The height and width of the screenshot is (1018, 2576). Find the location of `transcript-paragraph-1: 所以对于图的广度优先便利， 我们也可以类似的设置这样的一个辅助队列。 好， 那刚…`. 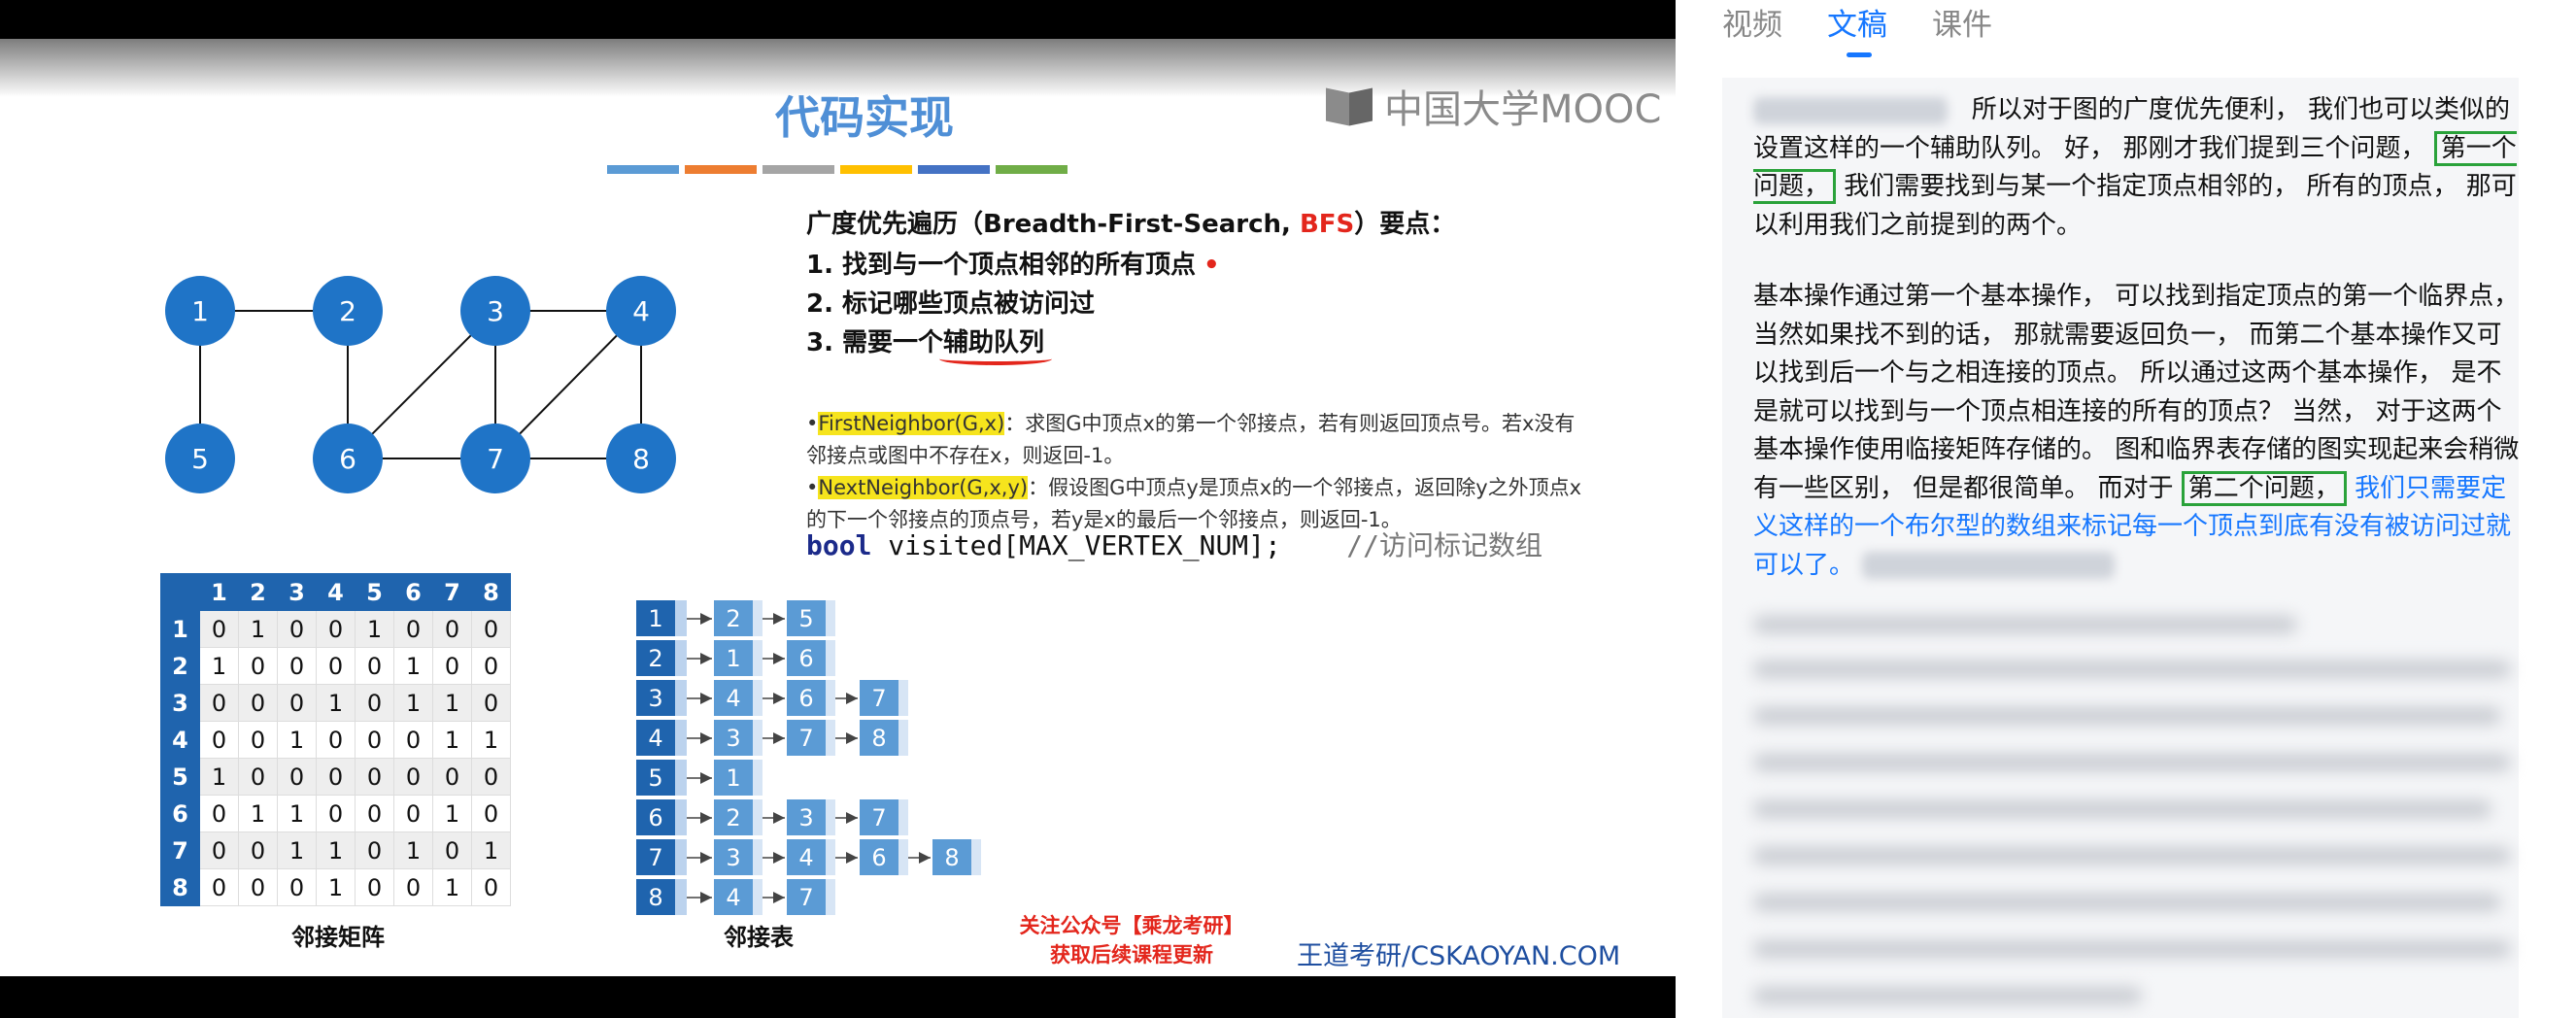

transcript-paragraph-1: 所以对于图的广度优先便利， 我们也可以类似的设置这样的一个辅助队列。 好， 那刚… is located at coordinates (2135, 167).